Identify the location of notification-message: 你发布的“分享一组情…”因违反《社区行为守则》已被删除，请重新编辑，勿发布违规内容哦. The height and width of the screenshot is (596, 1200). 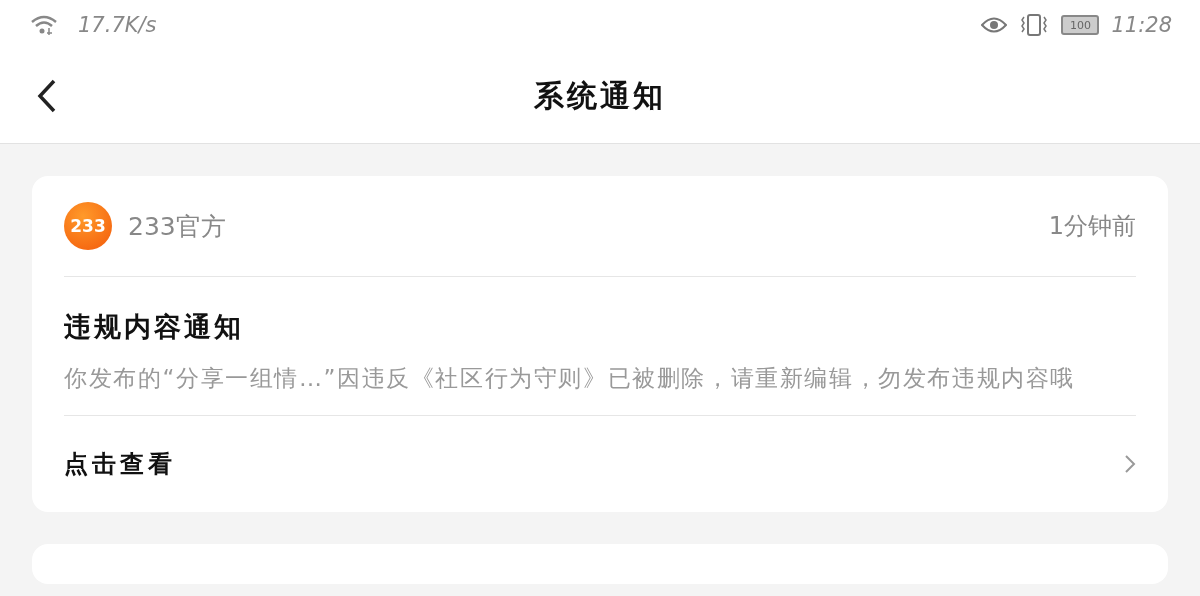
(570, 378).